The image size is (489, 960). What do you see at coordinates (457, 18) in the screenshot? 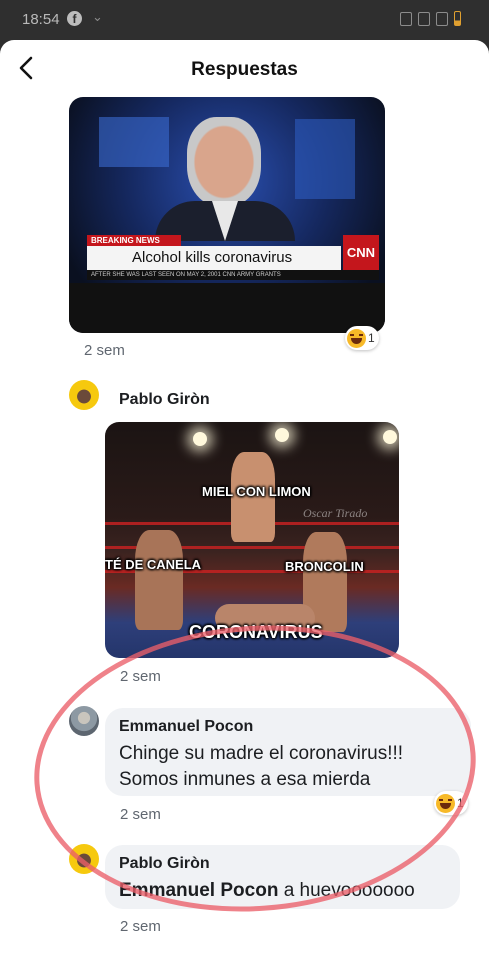
I see `battery-icon` at bounding box center [457, 18].